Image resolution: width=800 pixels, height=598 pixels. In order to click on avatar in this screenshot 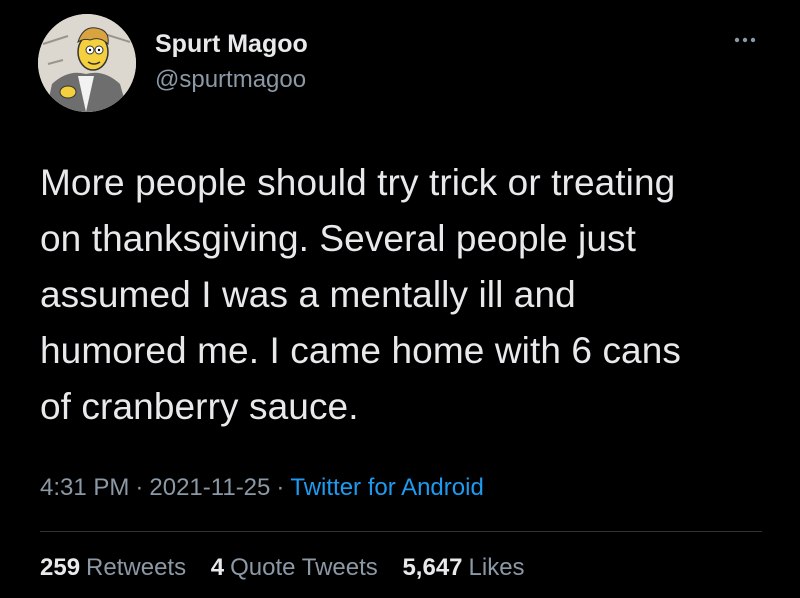, I will do `click(87, 63)`.